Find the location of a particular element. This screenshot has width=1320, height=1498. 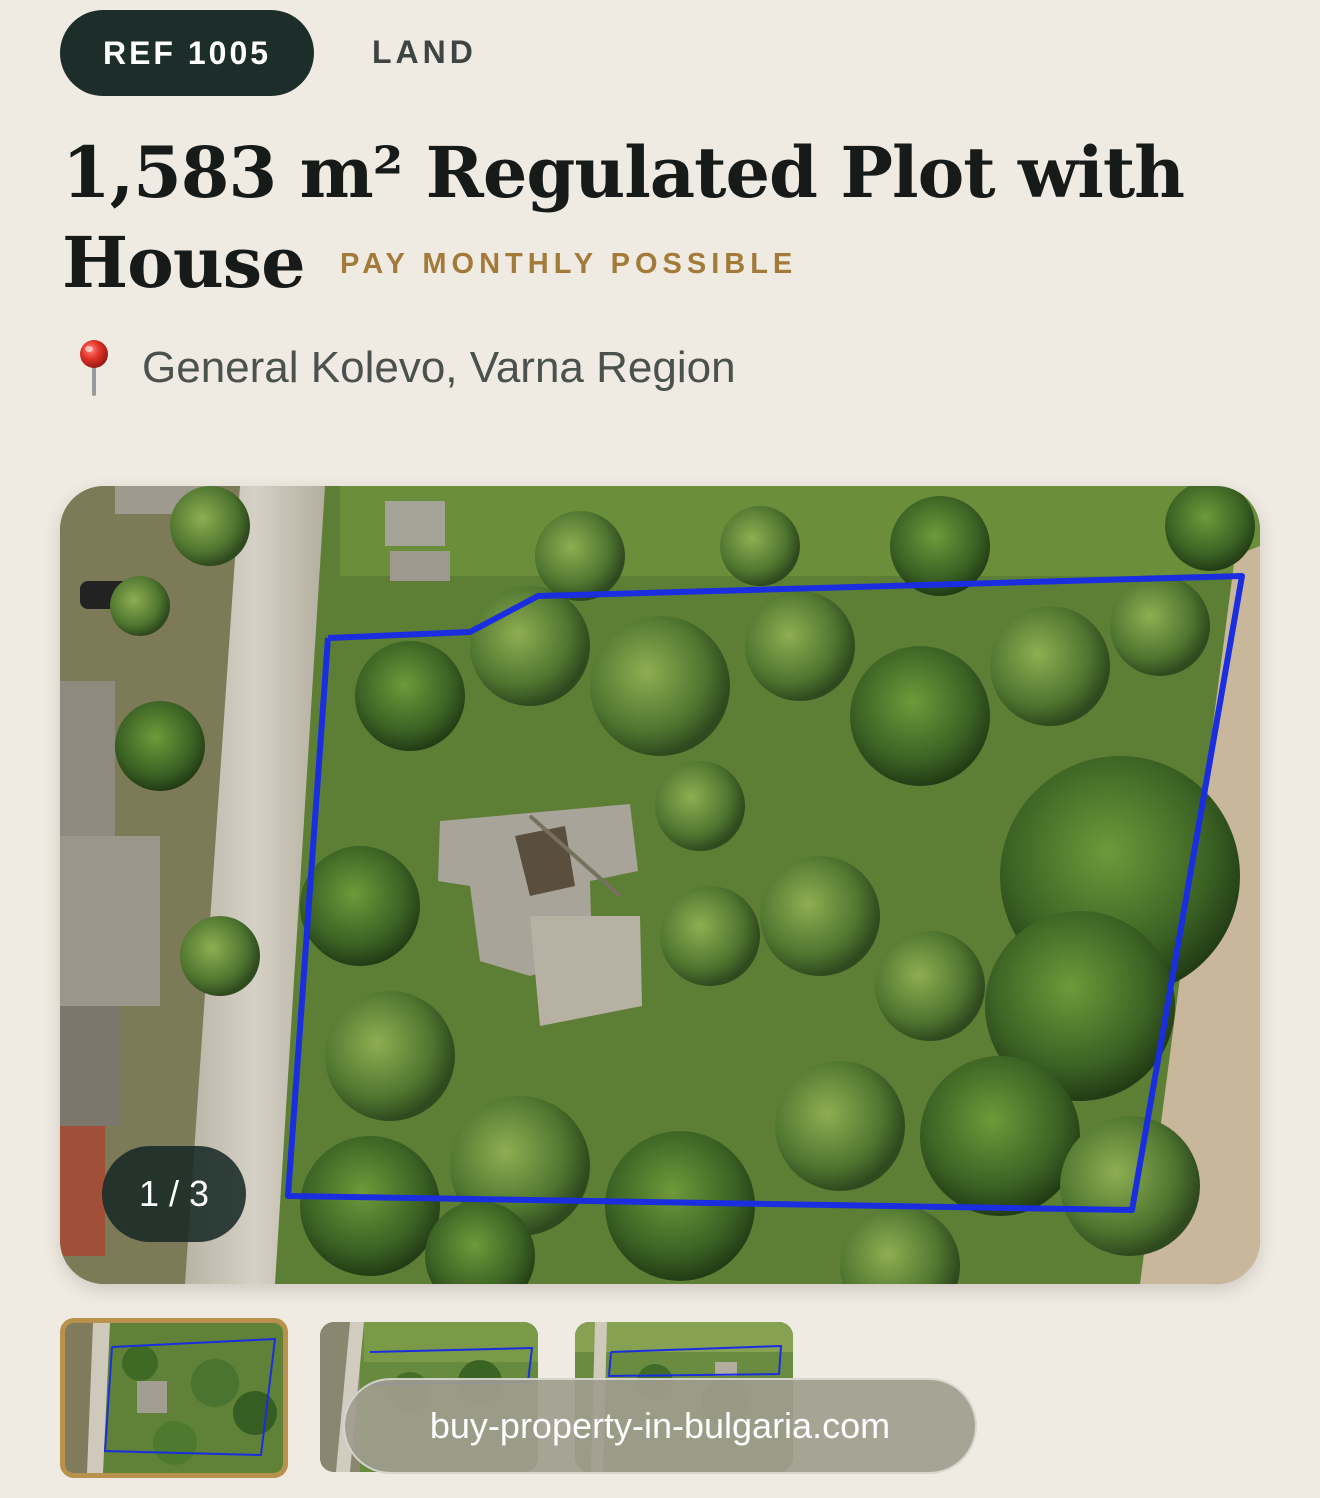

thumbnail-1-image is located at coordinates (174, 1398).